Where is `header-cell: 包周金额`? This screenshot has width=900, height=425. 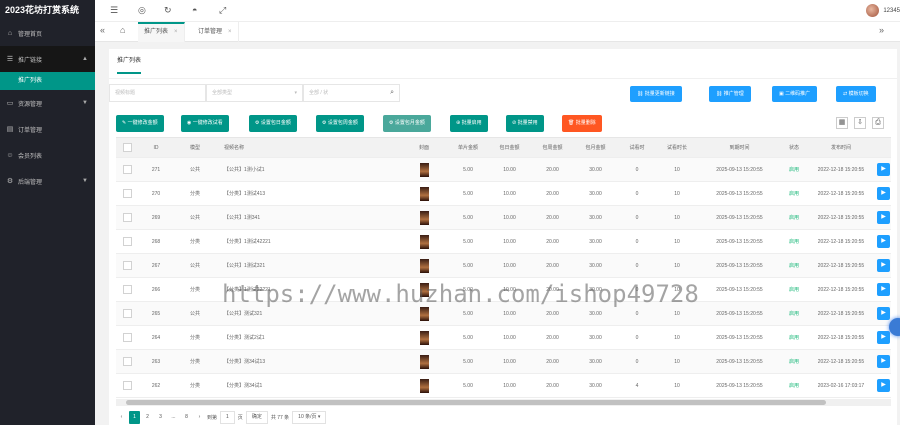 header-cell: 包周金额 is located at coordinates (552, 148).